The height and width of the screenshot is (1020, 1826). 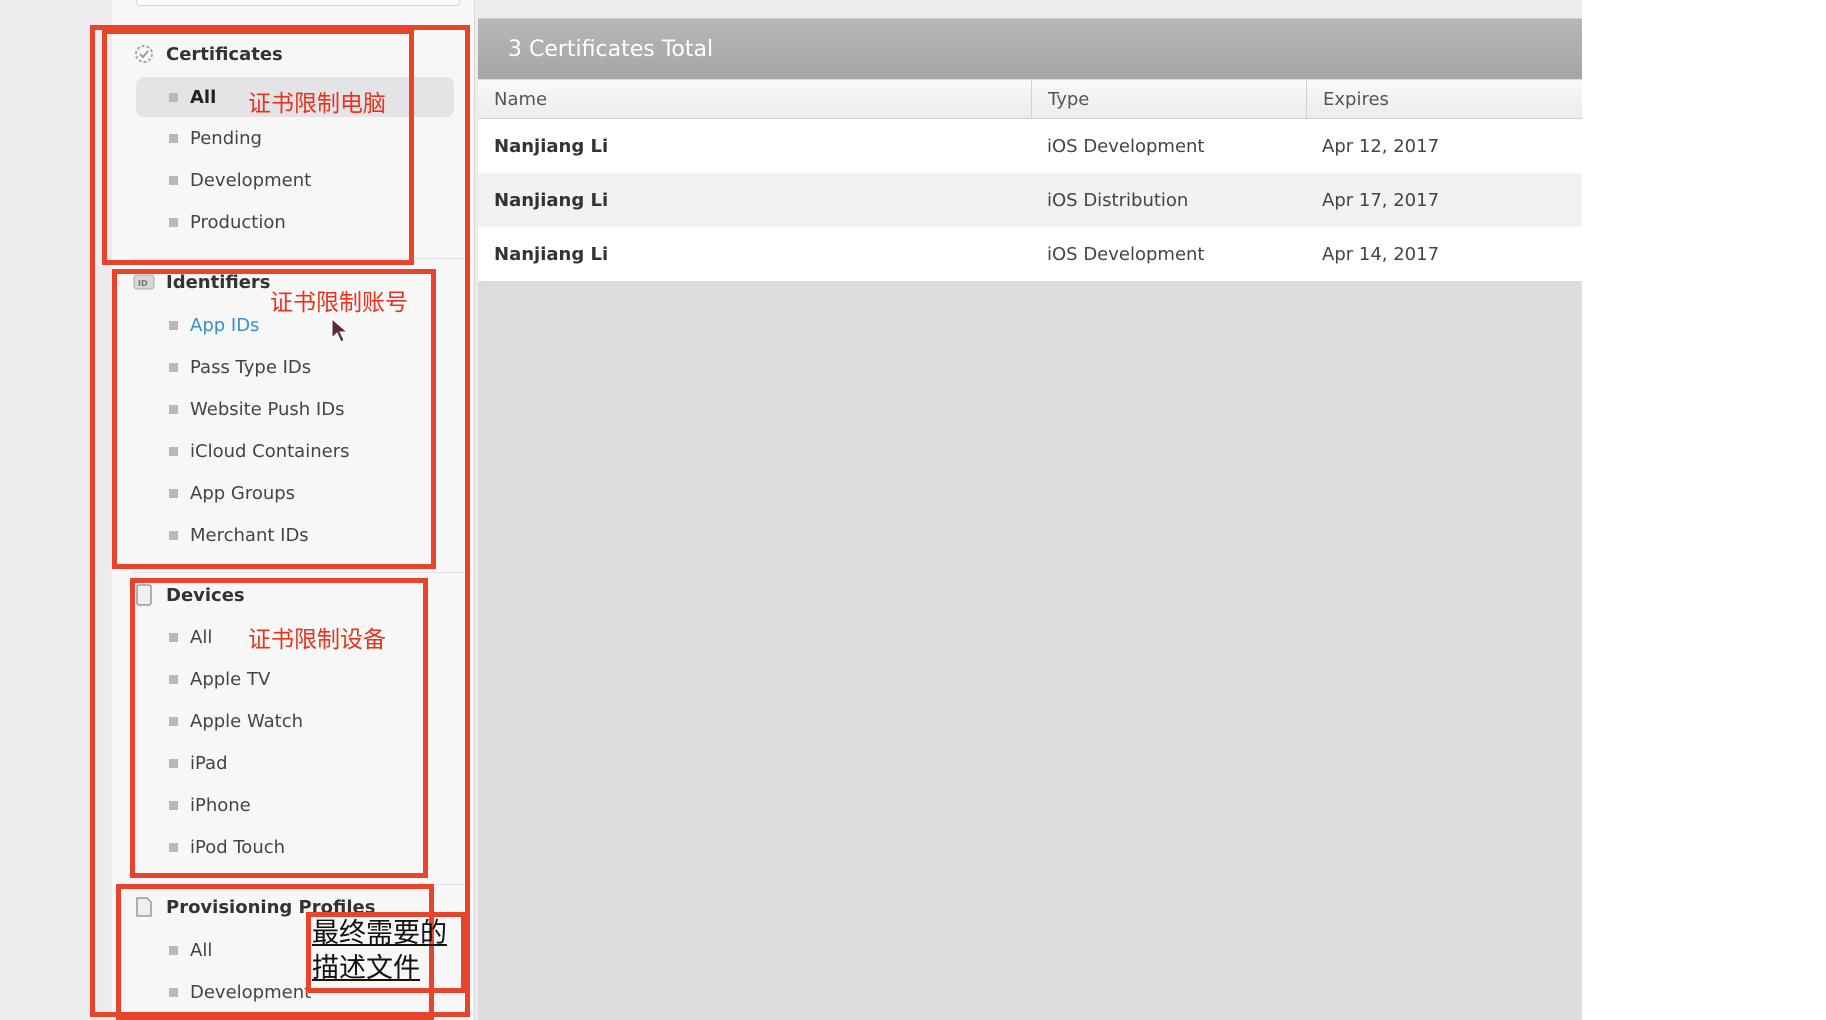 I want to click on sidebar-item-label: iPad, so click(x=209, y=763).